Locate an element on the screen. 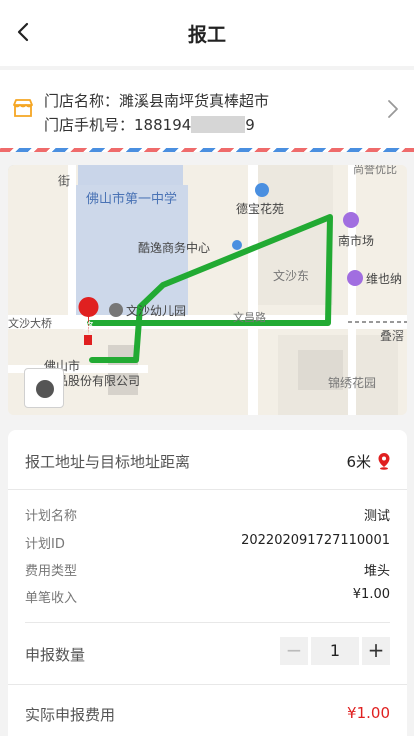 The width and height of the screenshot is (414, 736). nav-bar: 报工 is located at coordinates (207, 33).